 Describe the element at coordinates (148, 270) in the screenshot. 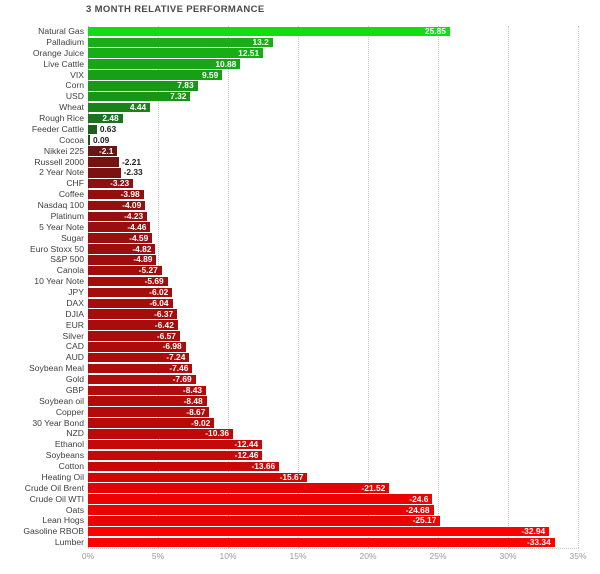

I see `bar-value-label: -5.27` at that location.